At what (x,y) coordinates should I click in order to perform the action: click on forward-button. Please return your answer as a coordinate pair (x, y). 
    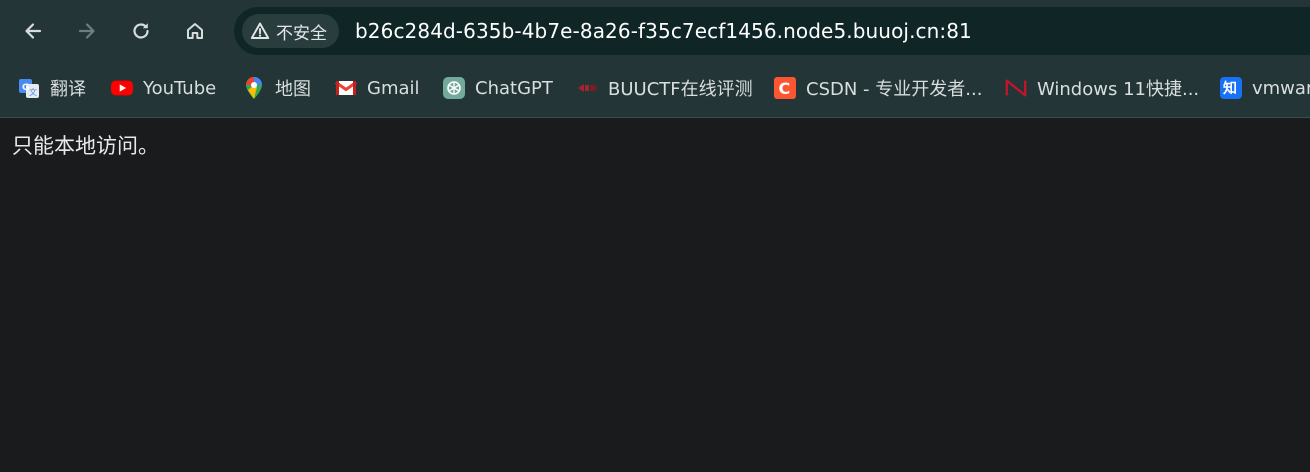
    Looking at the image, I should click on (87, 31).